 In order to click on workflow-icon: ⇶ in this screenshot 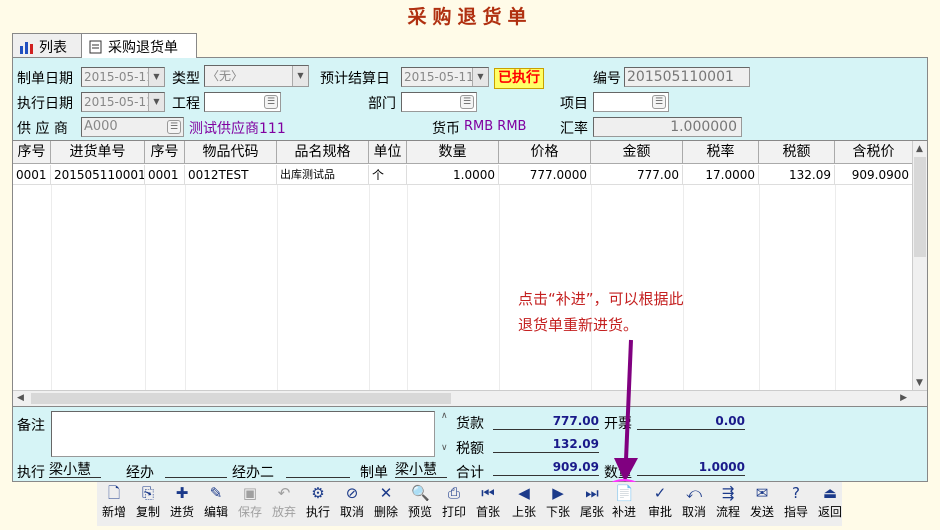, I will do `click(728, 493)`.